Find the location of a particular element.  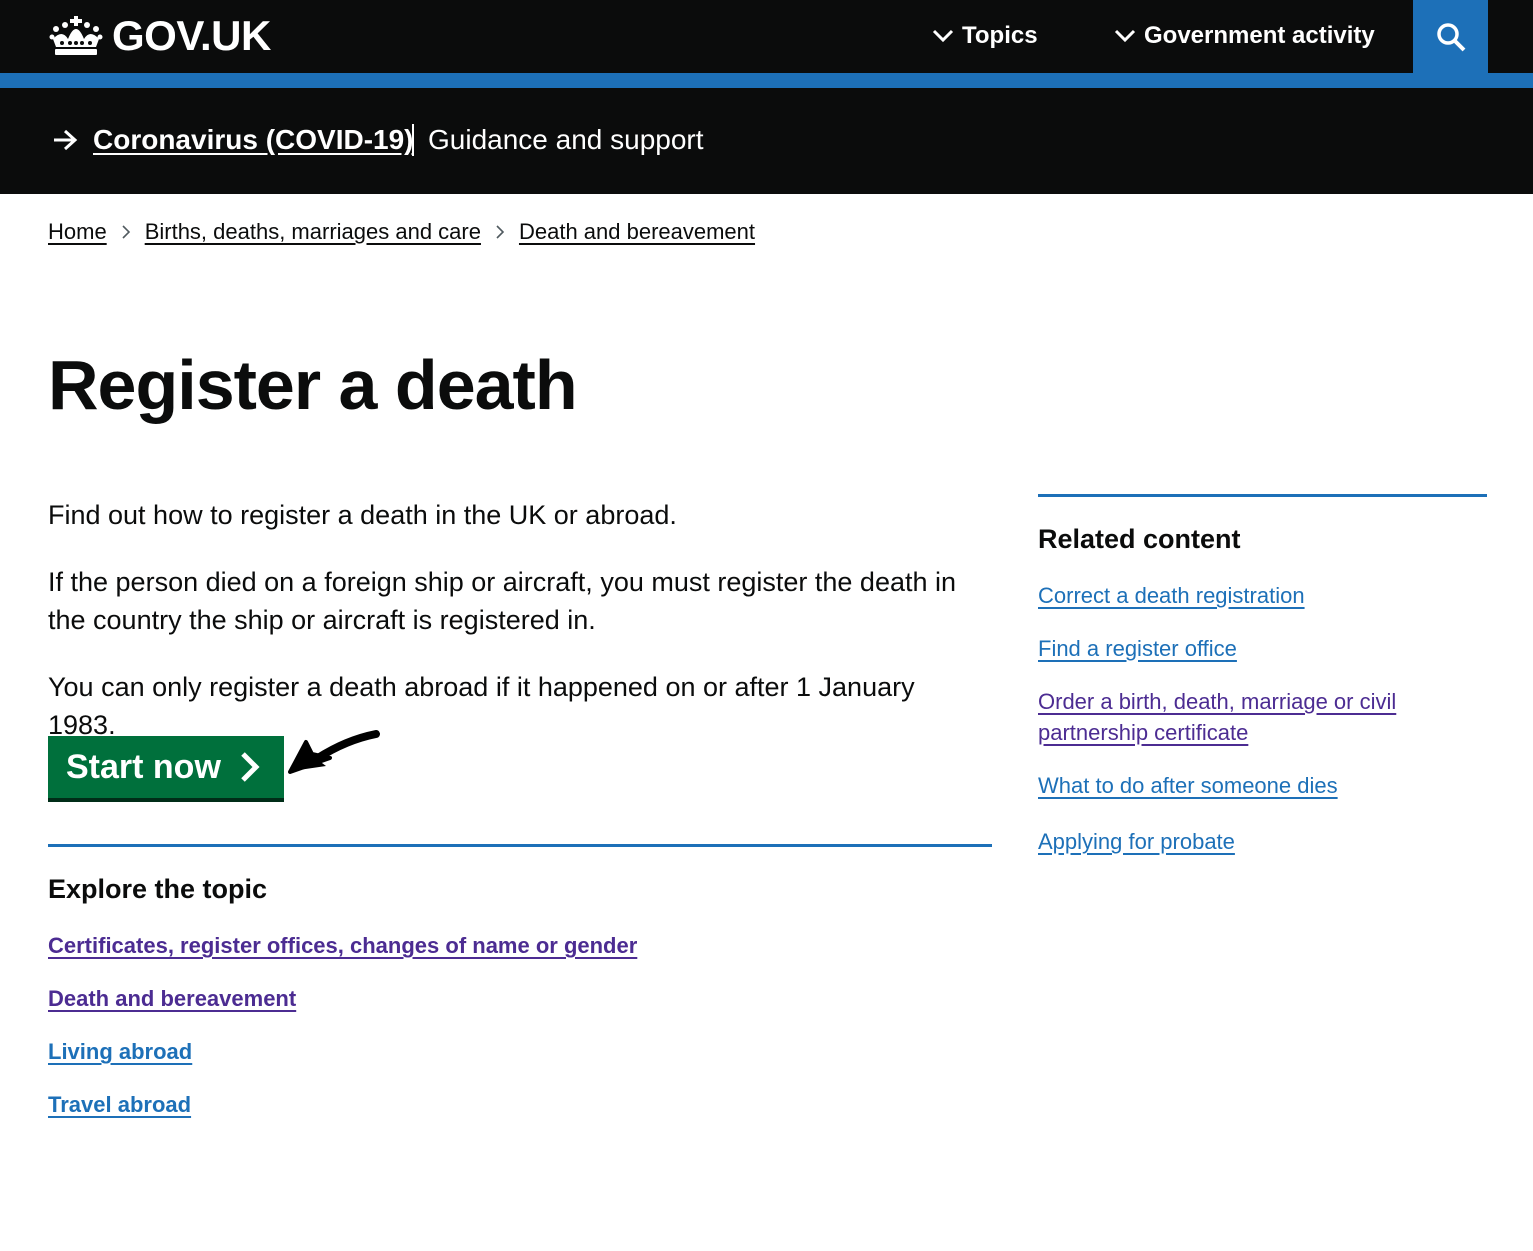

covid-divider is located at coordinates (413, 140).